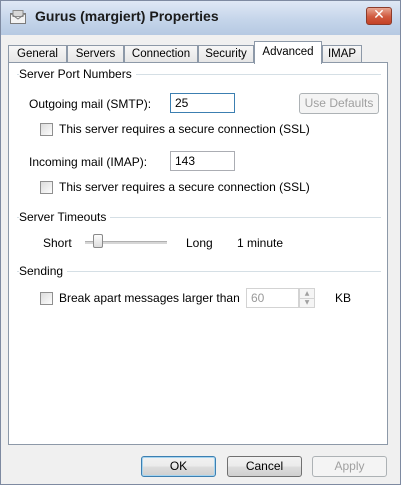 This screenshot has height=485, width=401. Describe the element at coordinates (57, 243) in the screenshot. I see `timeout-short-label: Short` at that location.